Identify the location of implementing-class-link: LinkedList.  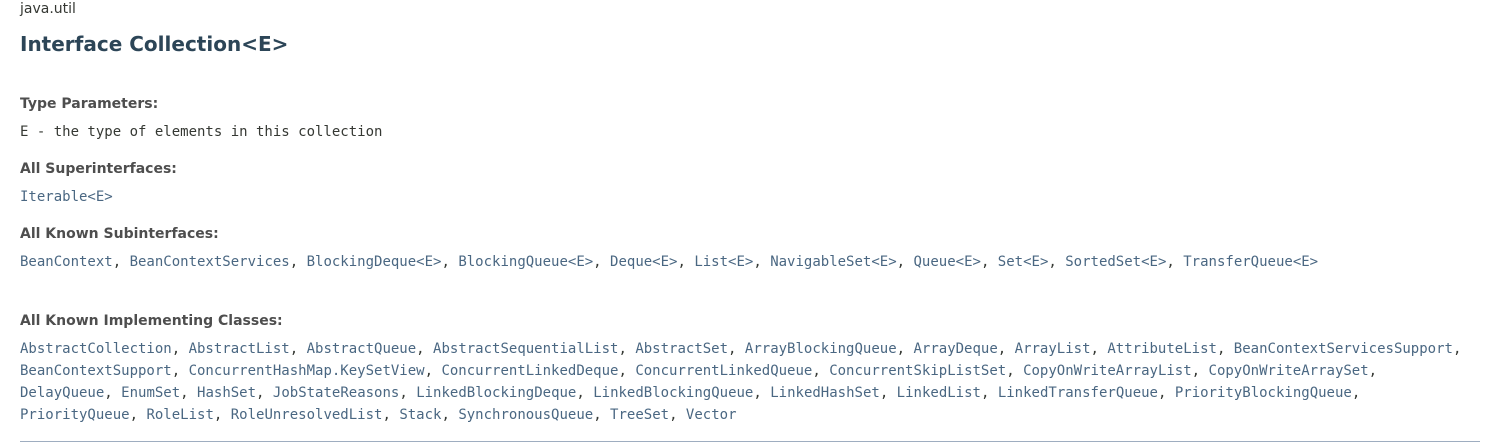
(939, 393).